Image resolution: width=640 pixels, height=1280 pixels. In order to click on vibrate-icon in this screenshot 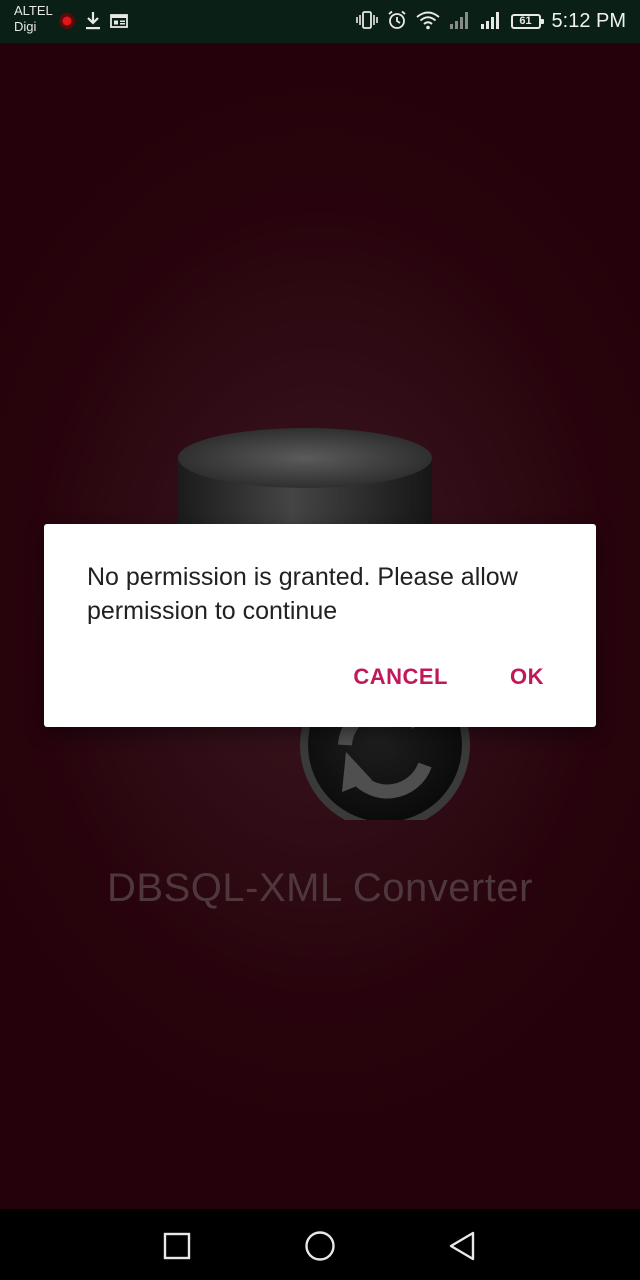, I will do `click(366, 22)`.